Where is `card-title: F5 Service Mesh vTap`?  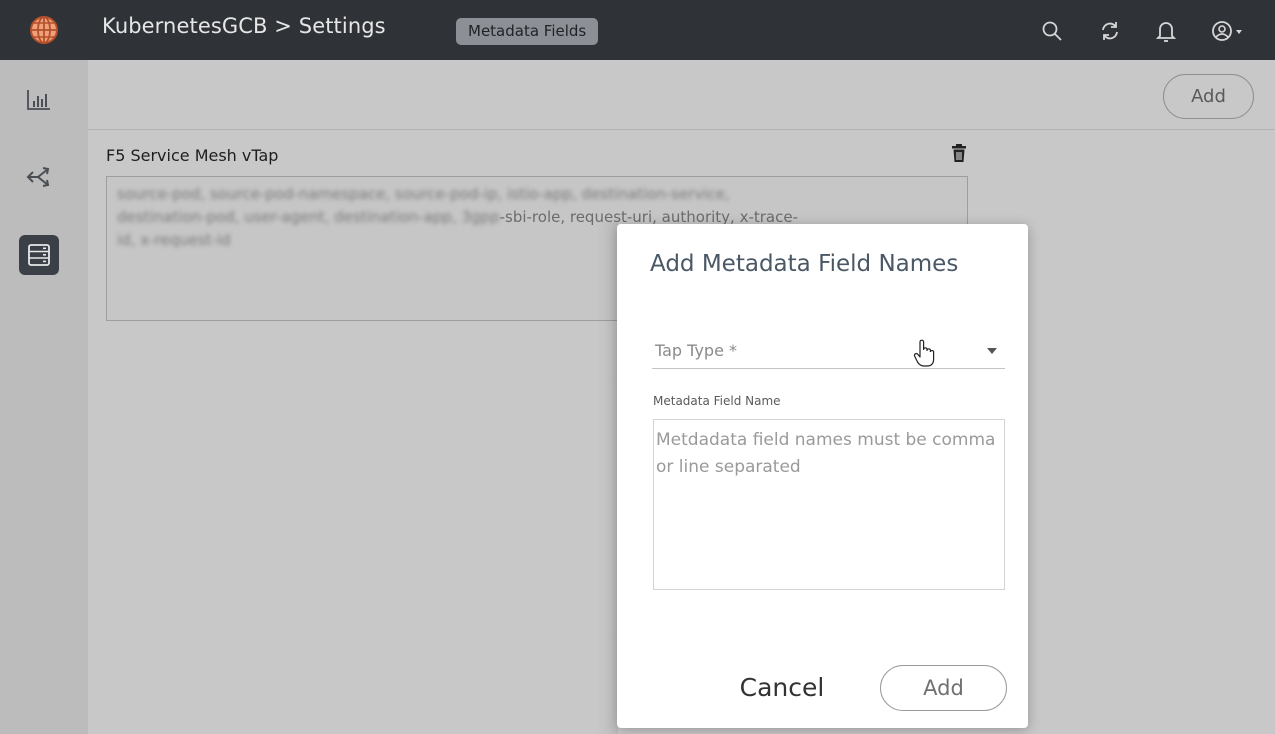
card-title: F5 Service Mesh vTap is located at coordinates (192, 155).